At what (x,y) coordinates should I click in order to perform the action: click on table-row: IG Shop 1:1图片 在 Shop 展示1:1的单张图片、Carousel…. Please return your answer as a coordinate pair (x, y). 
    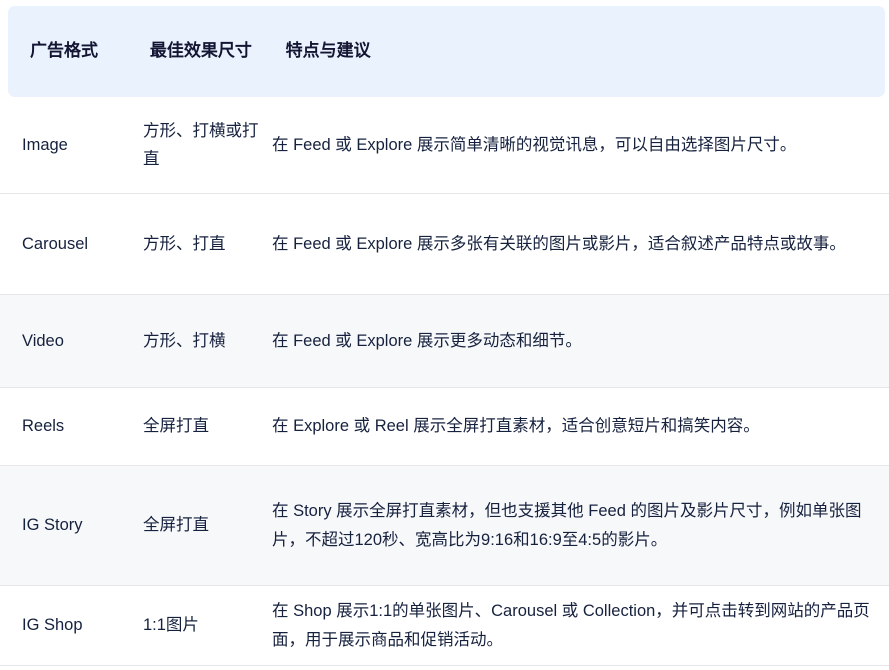
    Looking at the image, I should click on (444, 626).